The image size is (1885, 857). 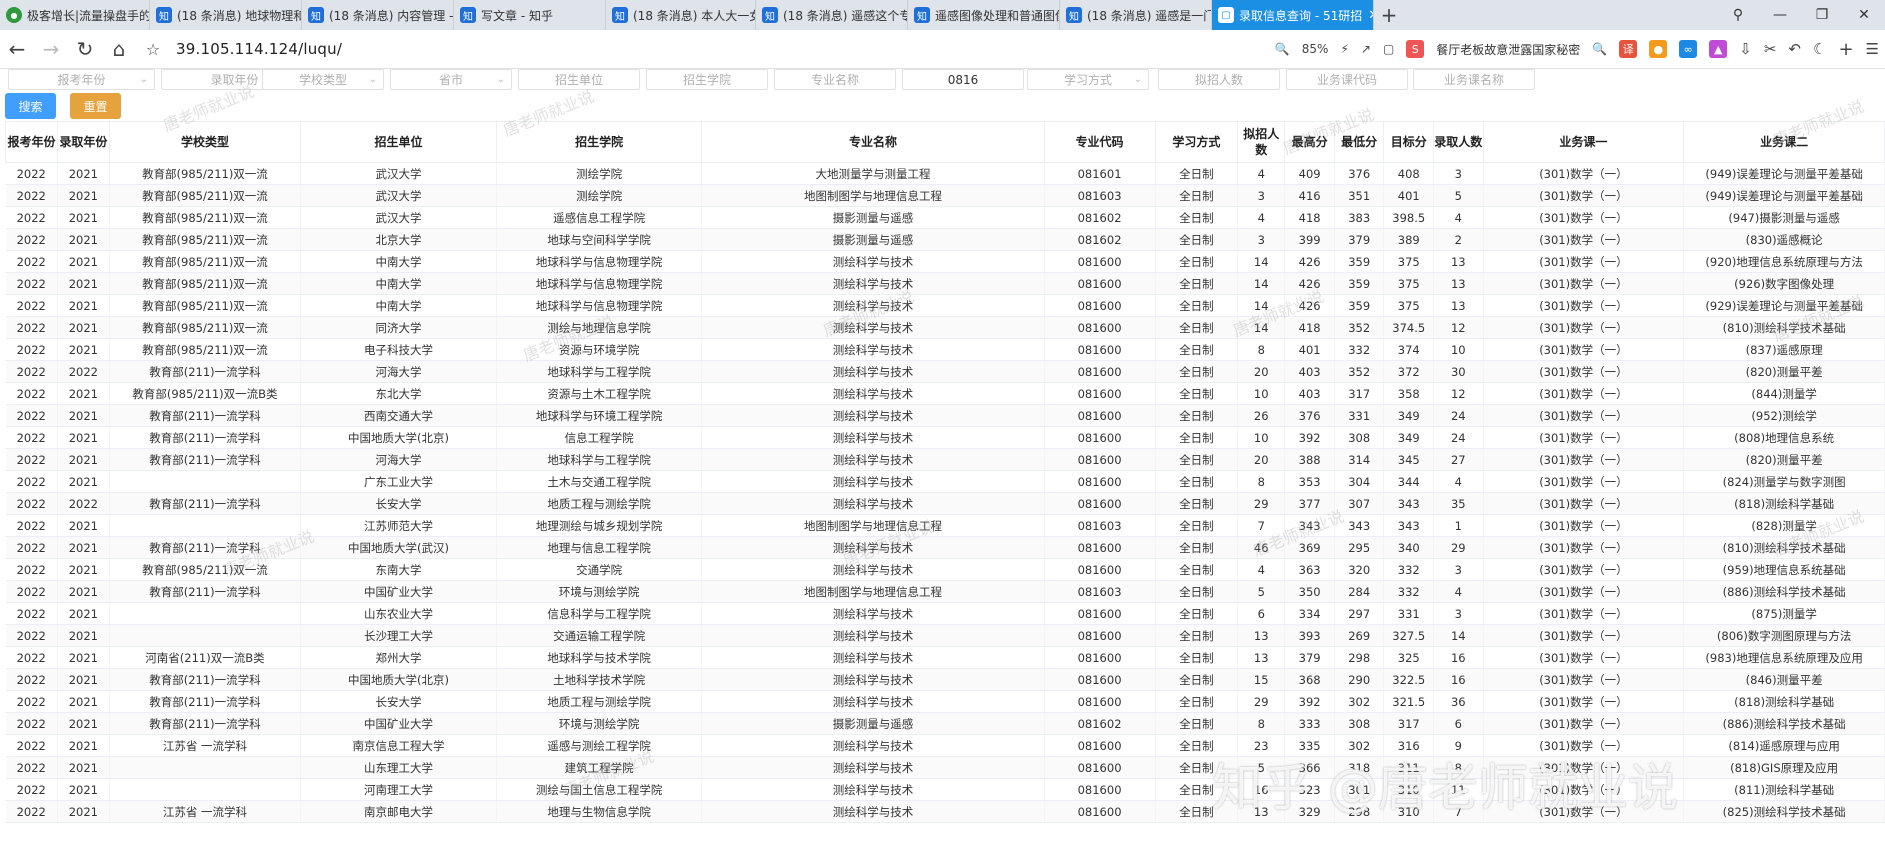 What do you see at coordinates (1583, 142) in the screenshot?
I see `column-header: 业务课一` at bounding box center [1583, 142].